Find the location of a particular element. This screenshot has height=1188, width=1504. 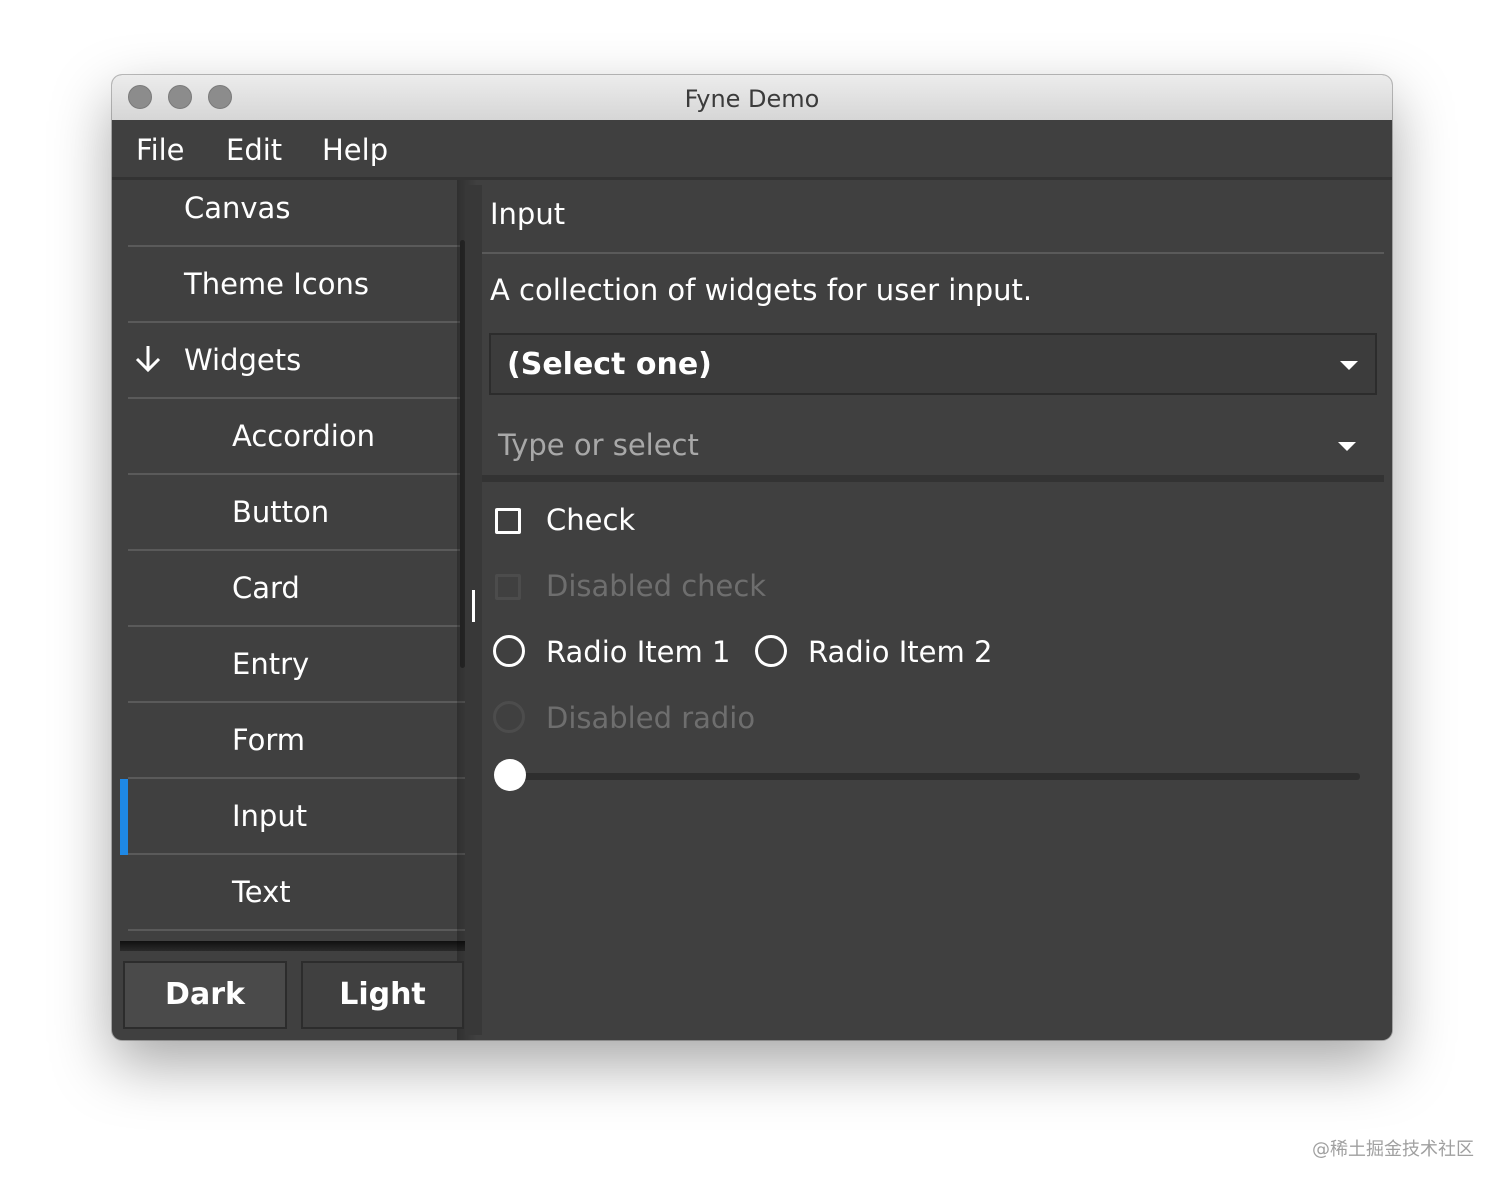

tree-item-label: Canvas is located at coordinates (237, 208).